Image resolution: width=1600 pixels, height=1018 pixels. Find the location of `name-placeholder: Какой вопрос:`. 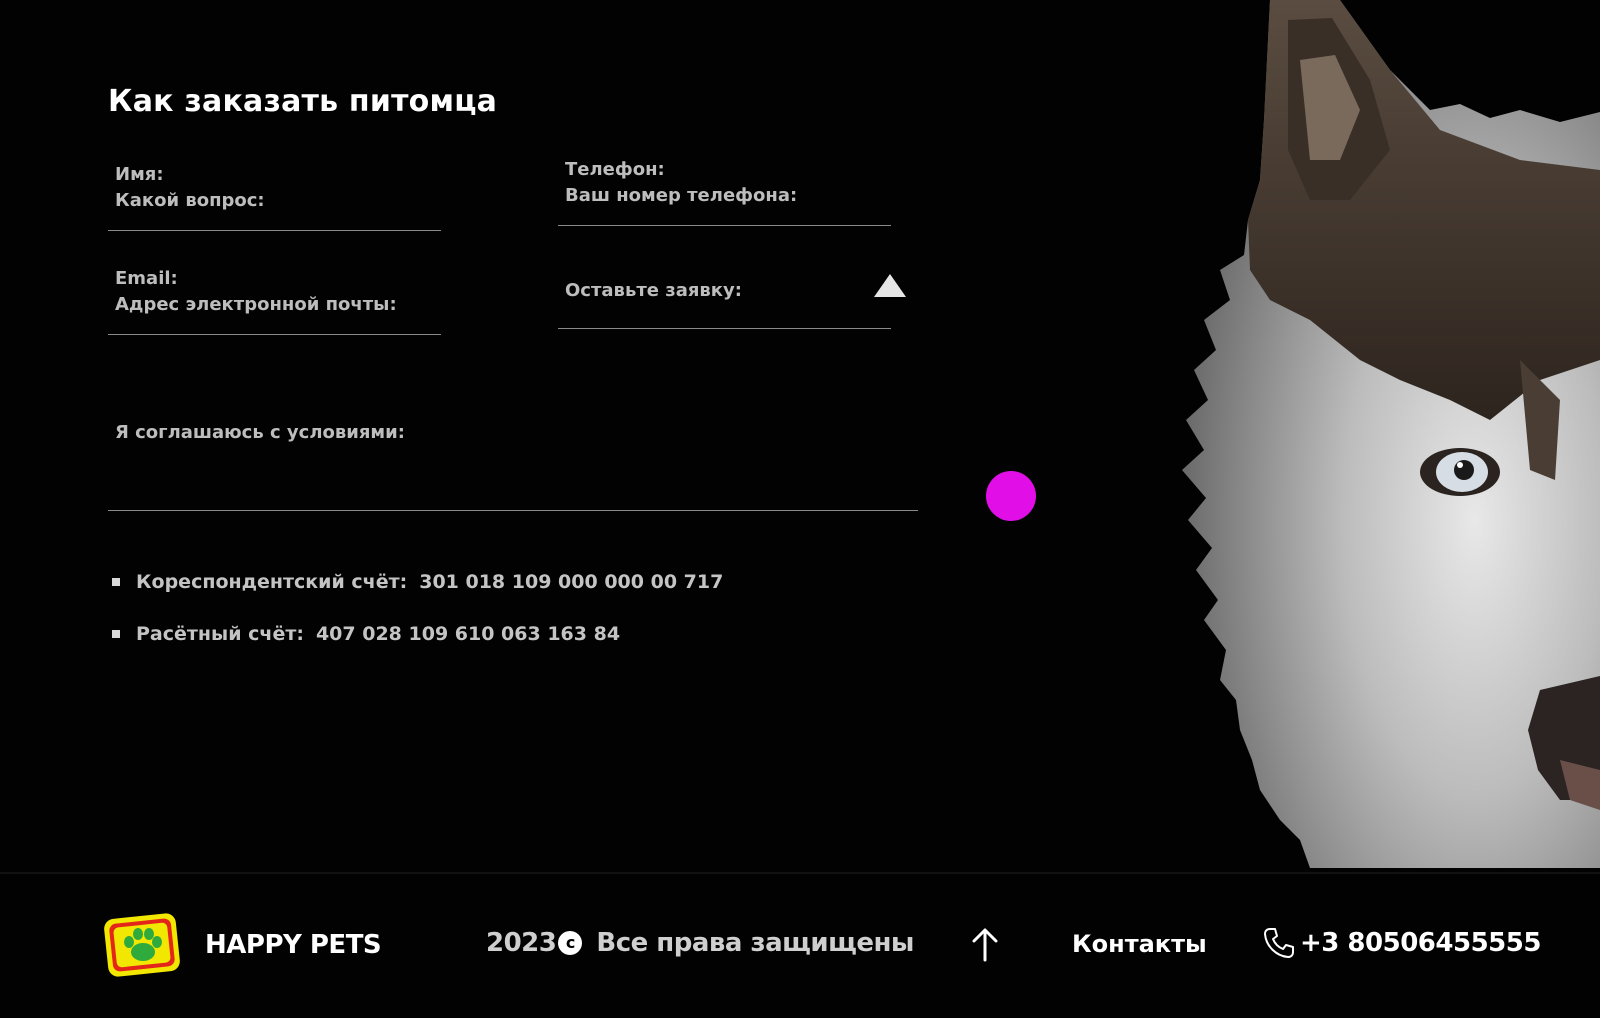

name-placeholder: Какой вопрос: is located at coordinates (274, 201).